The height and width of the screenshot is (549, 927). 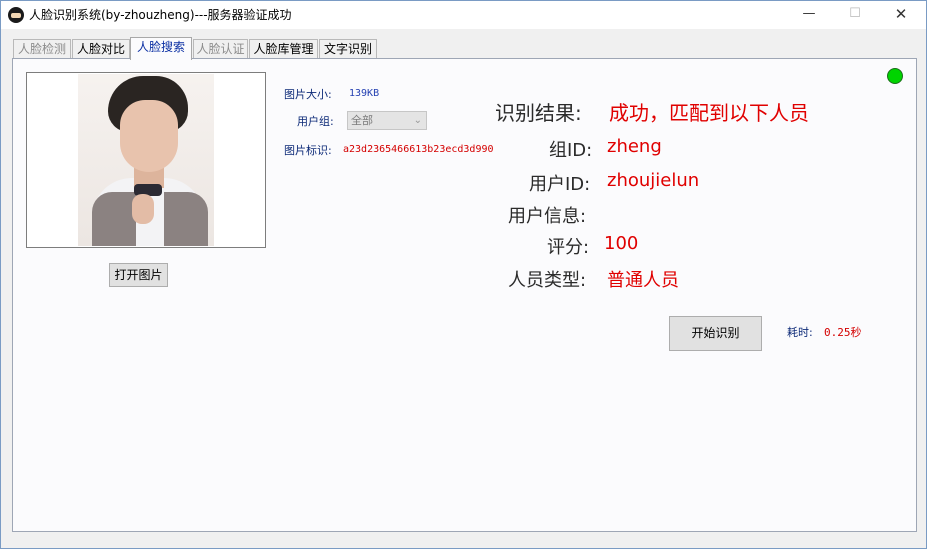 I want to click on window-title: 人脸识别系统(by-zhouzheng)---服务器验证成功, so click(x=160, y=15).